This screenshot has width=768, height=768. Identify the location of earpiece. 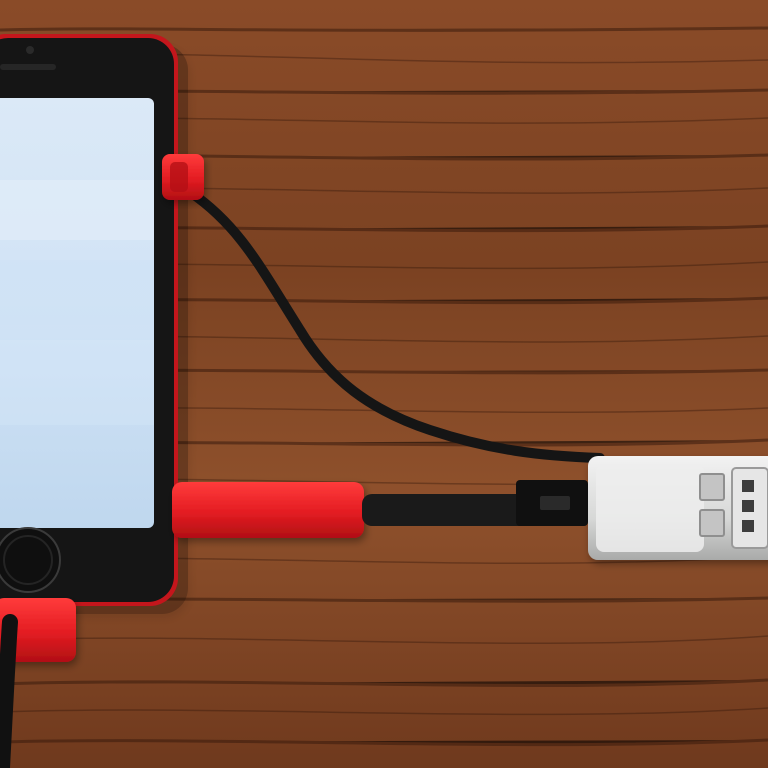
(28, 67).